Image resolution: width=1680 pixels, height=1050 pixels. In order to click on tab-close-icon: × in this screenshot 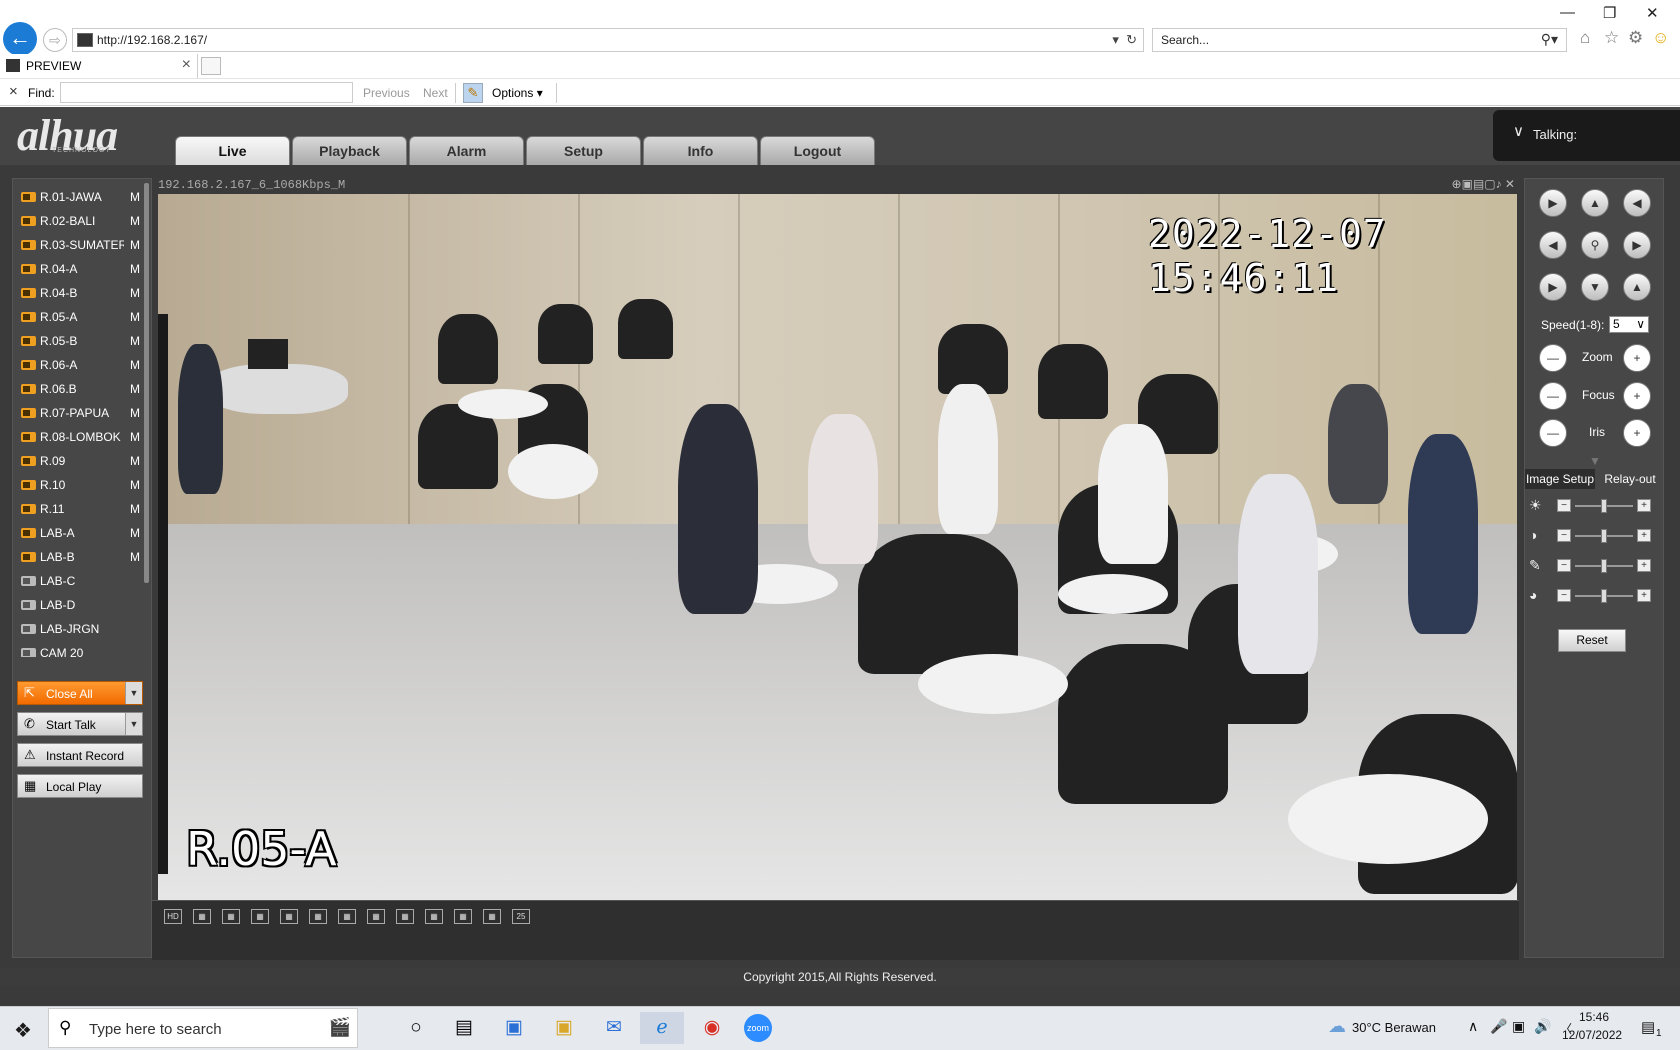, I will do `click(186, 65)`.